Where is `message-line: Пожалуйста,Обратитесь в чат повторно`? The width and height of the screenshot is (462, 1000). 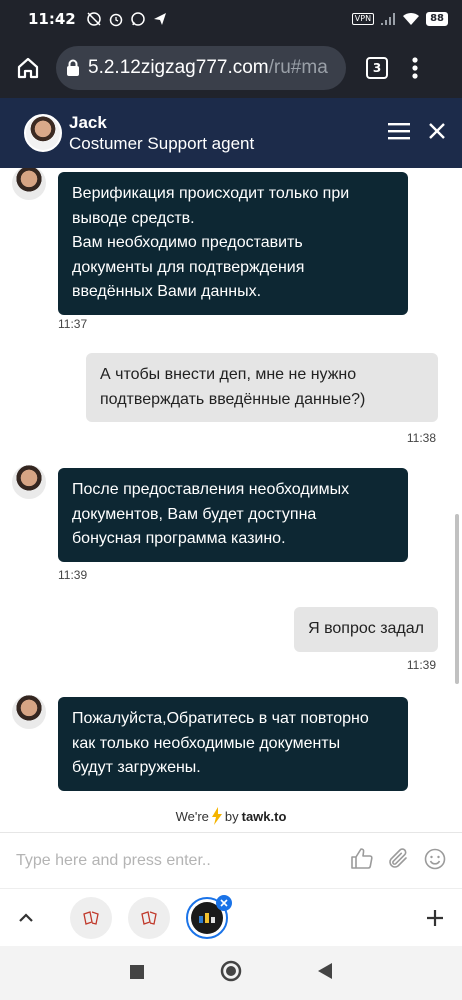 message-line: Пожалуйста,Обратитесь в чат повторно is located at coordinates (220, 718).